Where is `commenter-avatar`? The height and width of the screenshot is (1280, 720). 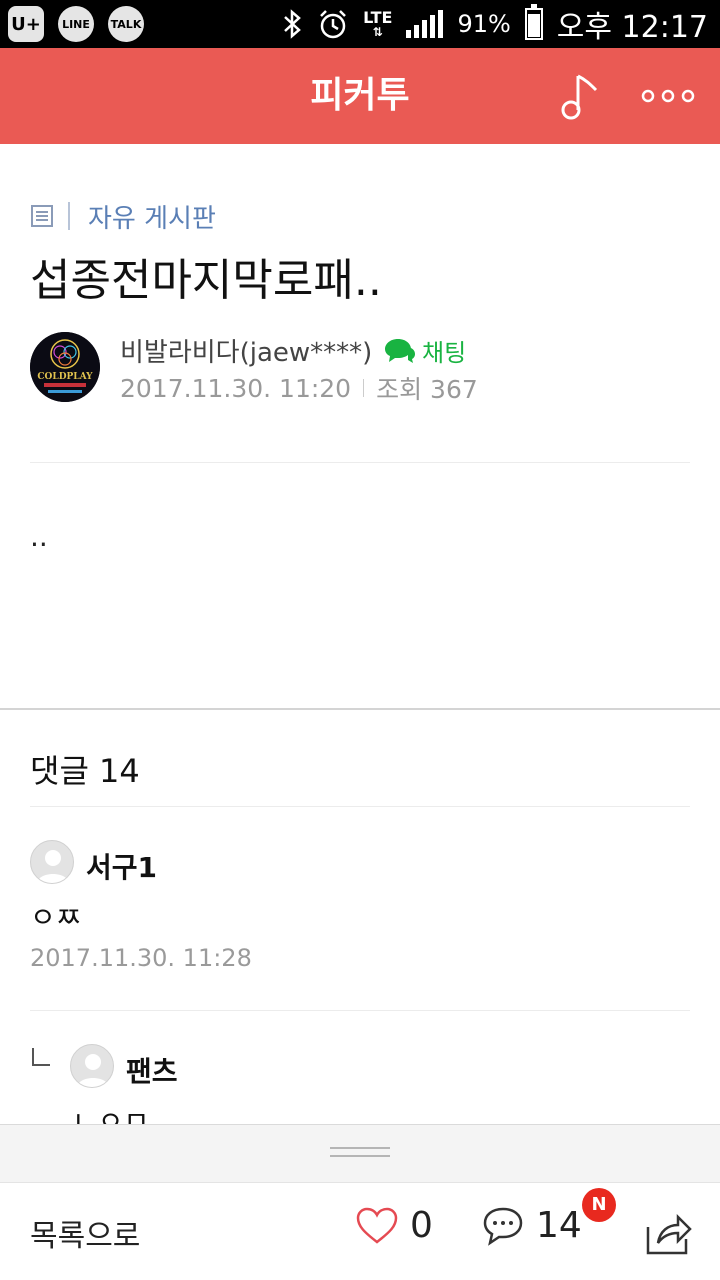 commenter-avatar is located at coordinates (52, 862).